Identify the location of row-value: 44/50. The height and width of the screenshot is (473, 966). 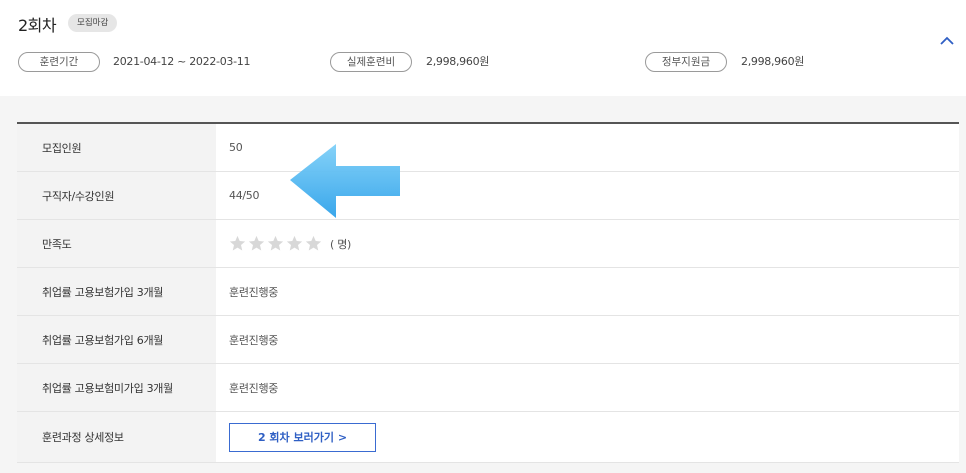
(587, 195).